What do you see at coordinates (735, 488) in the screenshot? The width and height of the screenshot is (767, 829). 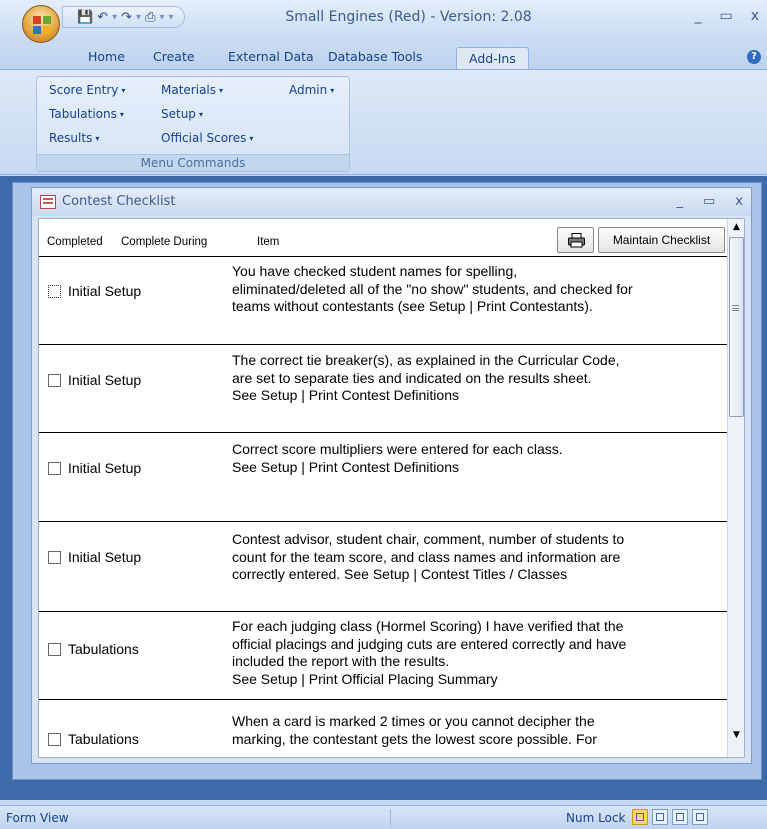 I see `vertical-scrollbar: ▲ ▼` at bounding box center [735, 488].